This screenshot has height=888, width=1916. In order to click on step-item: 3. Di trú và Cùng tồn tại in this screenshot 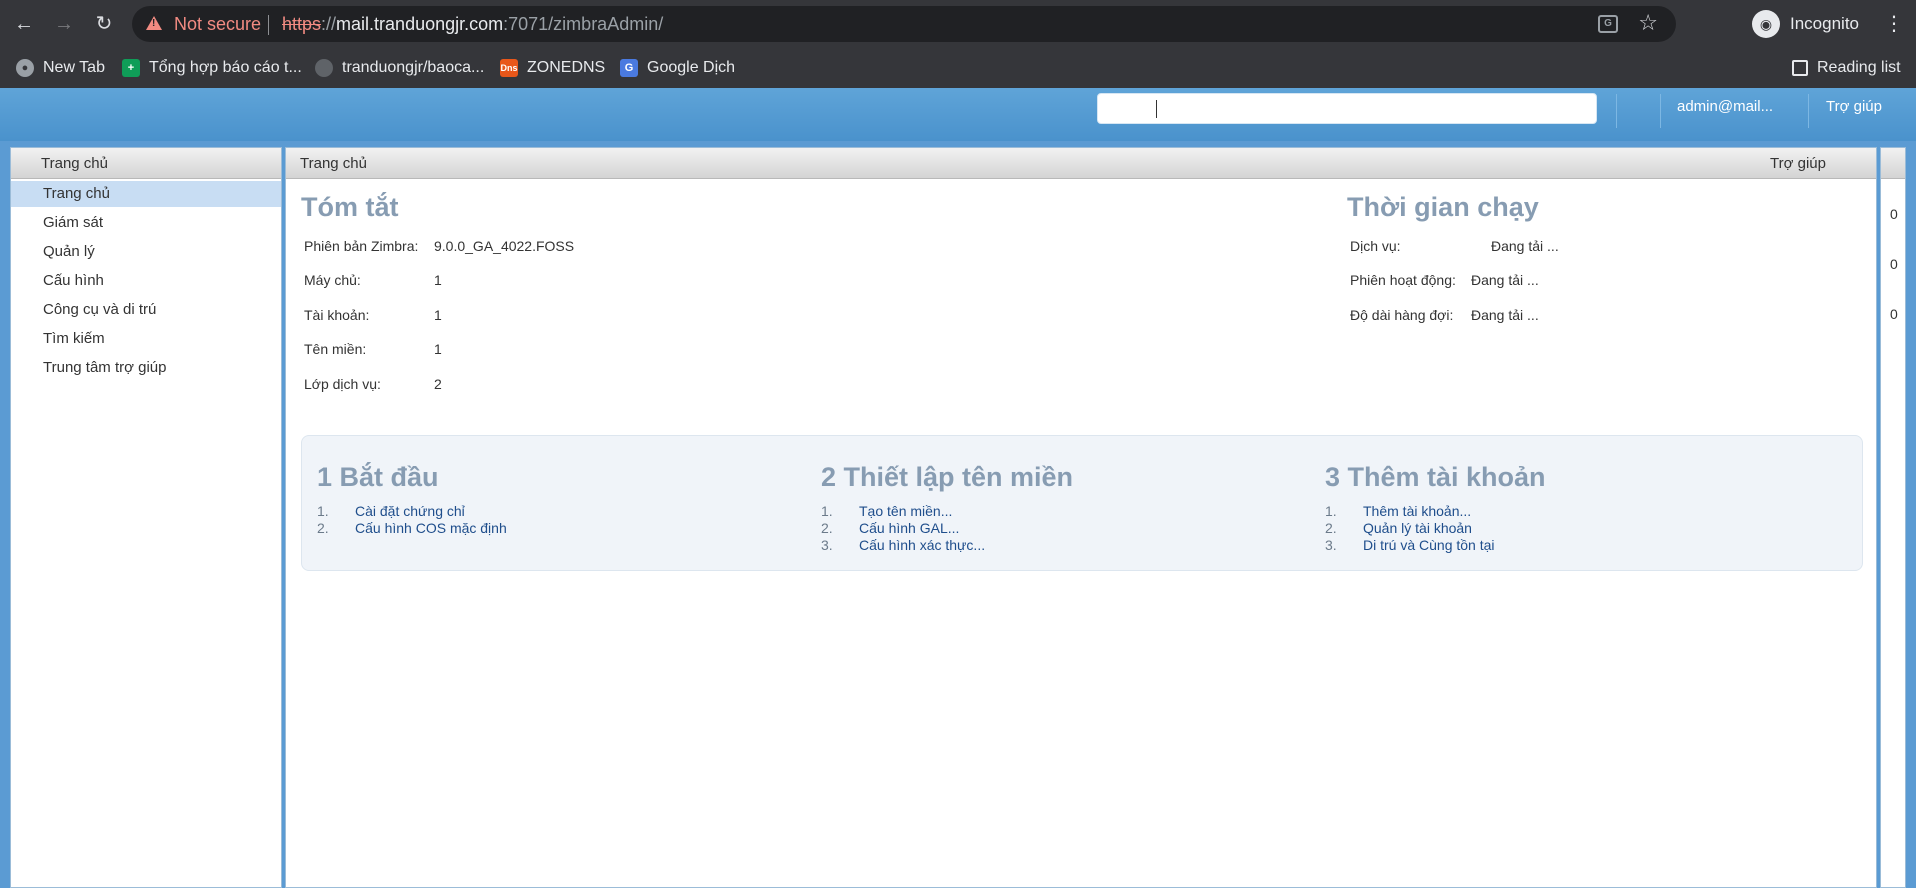, I will do `click(1435, 545)`.